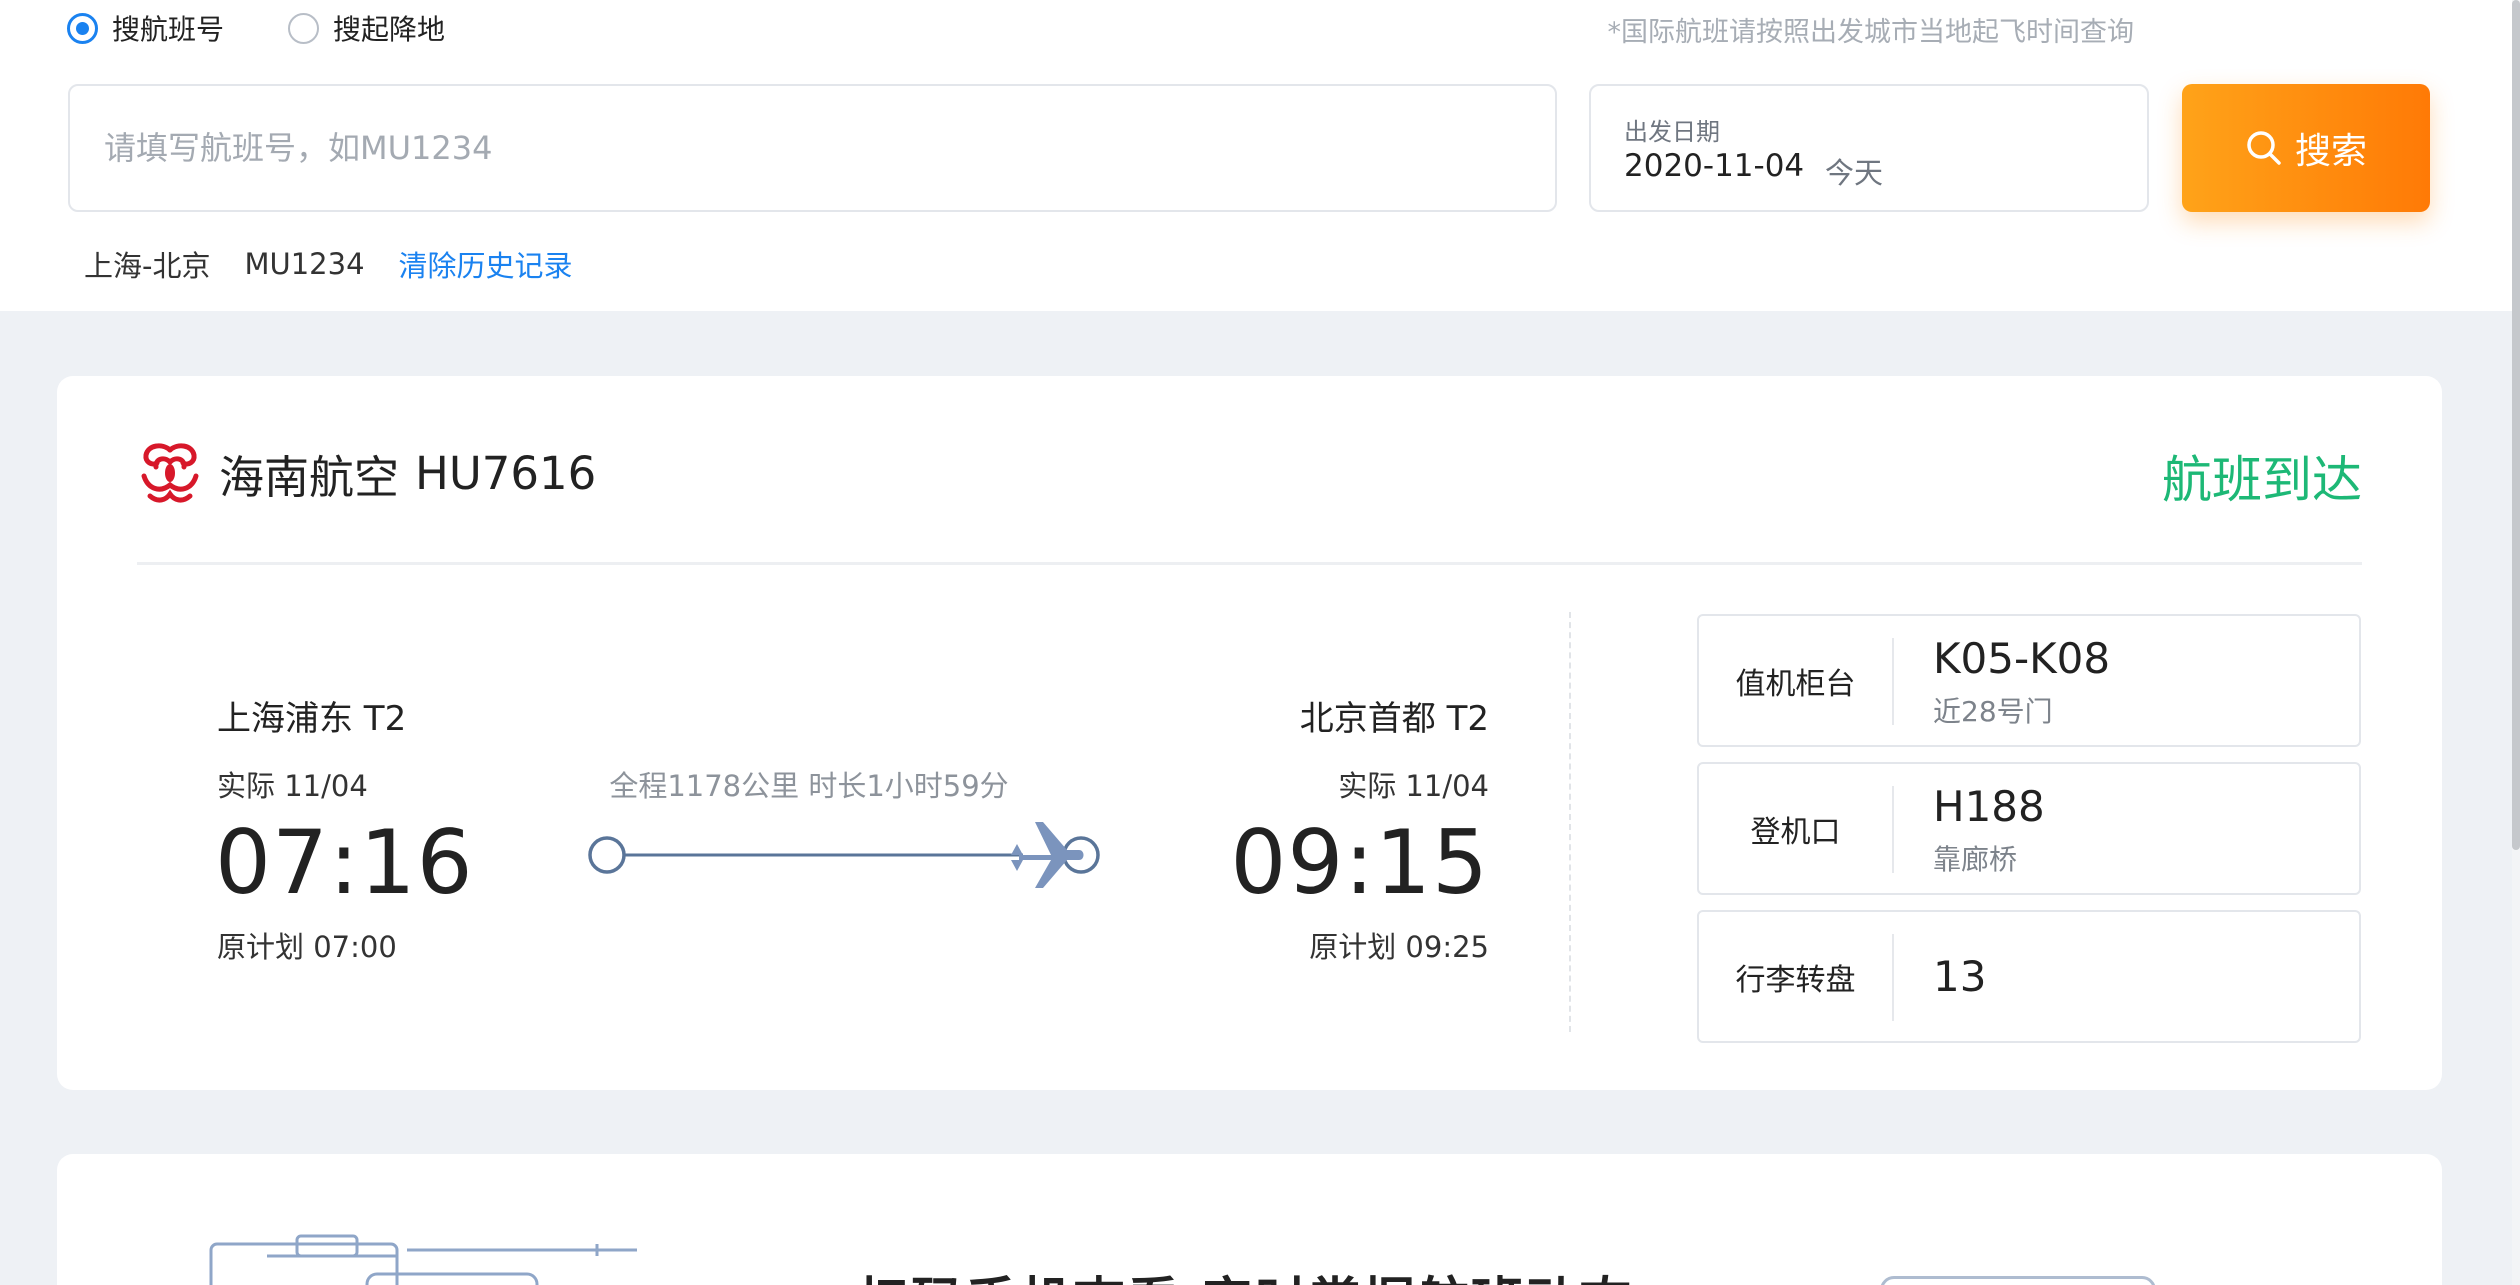 This screenshot has width=2520, height=1285. Describe the element at coordinates (1047, 855) in the screenshot. I see `airplane-icon` at that location.